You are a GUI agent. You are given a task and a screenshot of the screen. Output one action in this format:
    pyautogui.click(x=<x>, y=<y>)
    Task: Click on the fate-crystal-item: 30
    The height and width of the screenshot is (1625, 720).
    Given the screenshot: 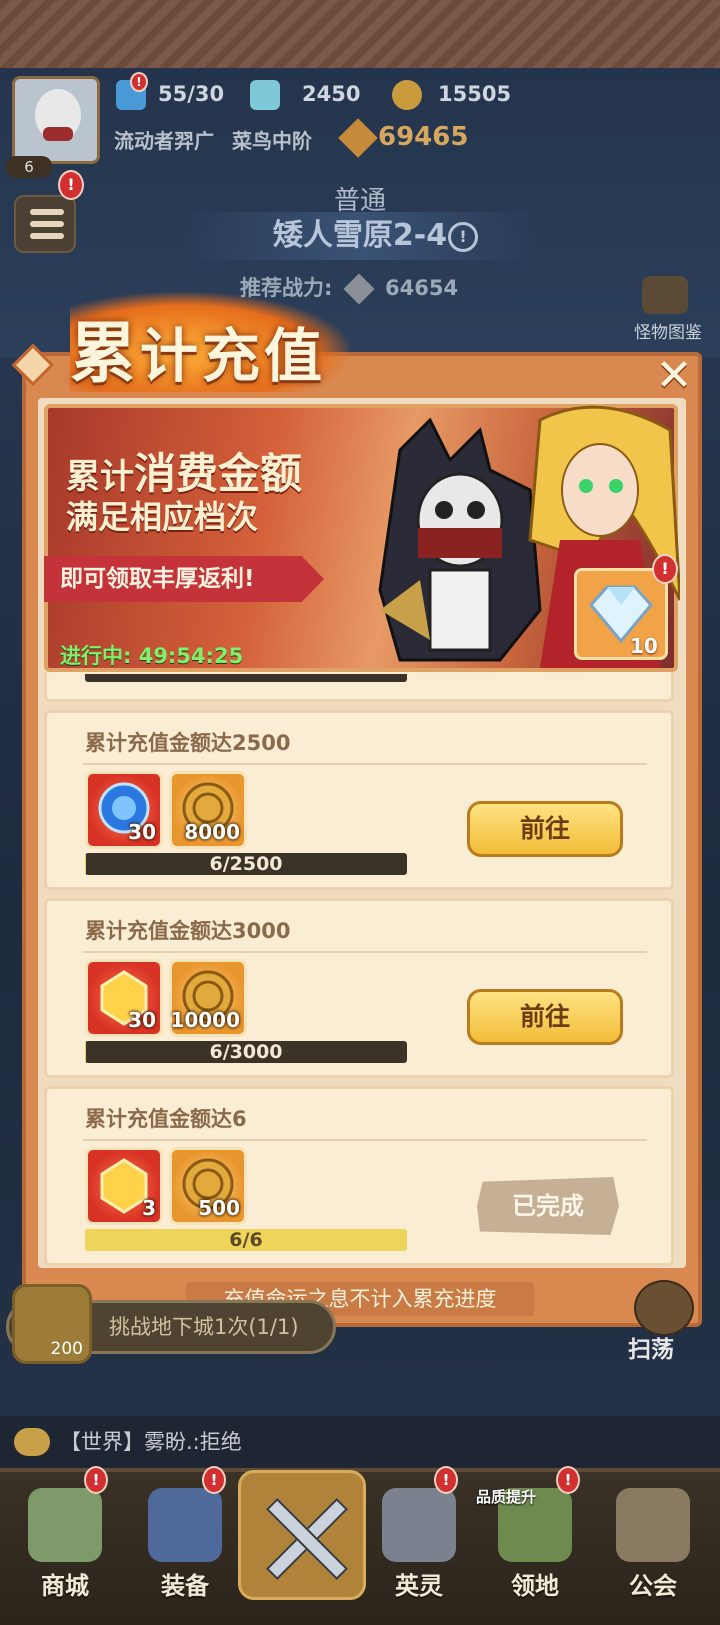 What is the action you would take?
    pyautogui.click(x=124, y=998)
    